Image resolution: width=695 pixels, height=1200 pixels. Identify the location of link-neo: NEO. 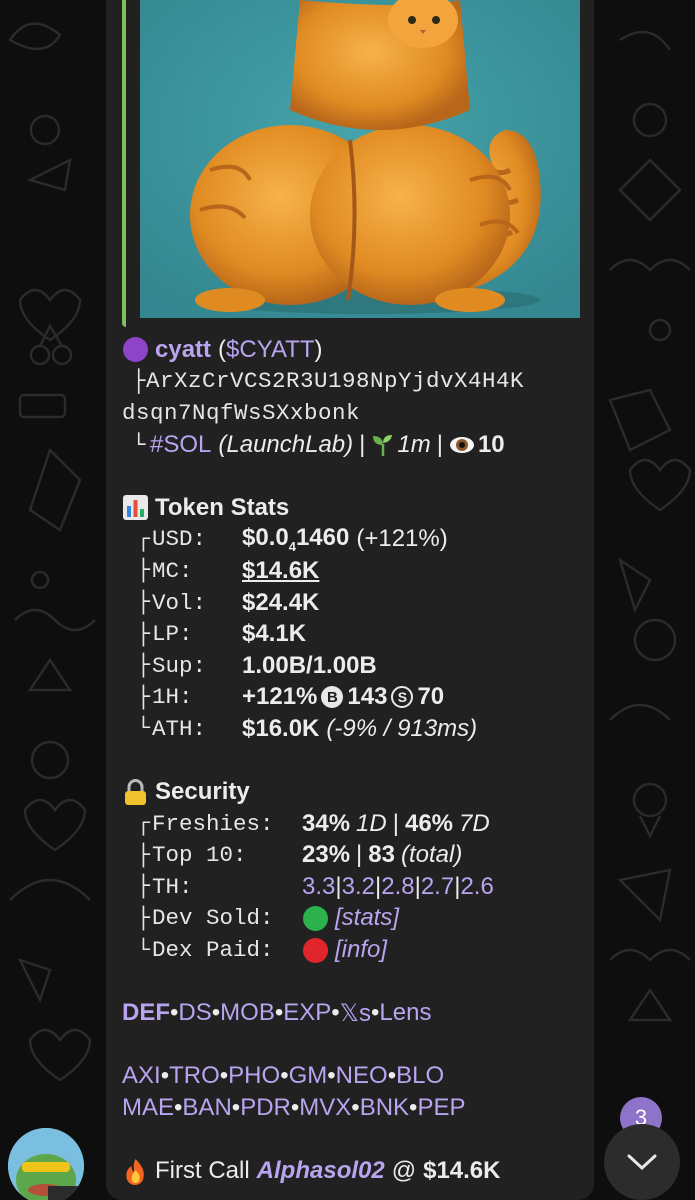
(362, 1076).